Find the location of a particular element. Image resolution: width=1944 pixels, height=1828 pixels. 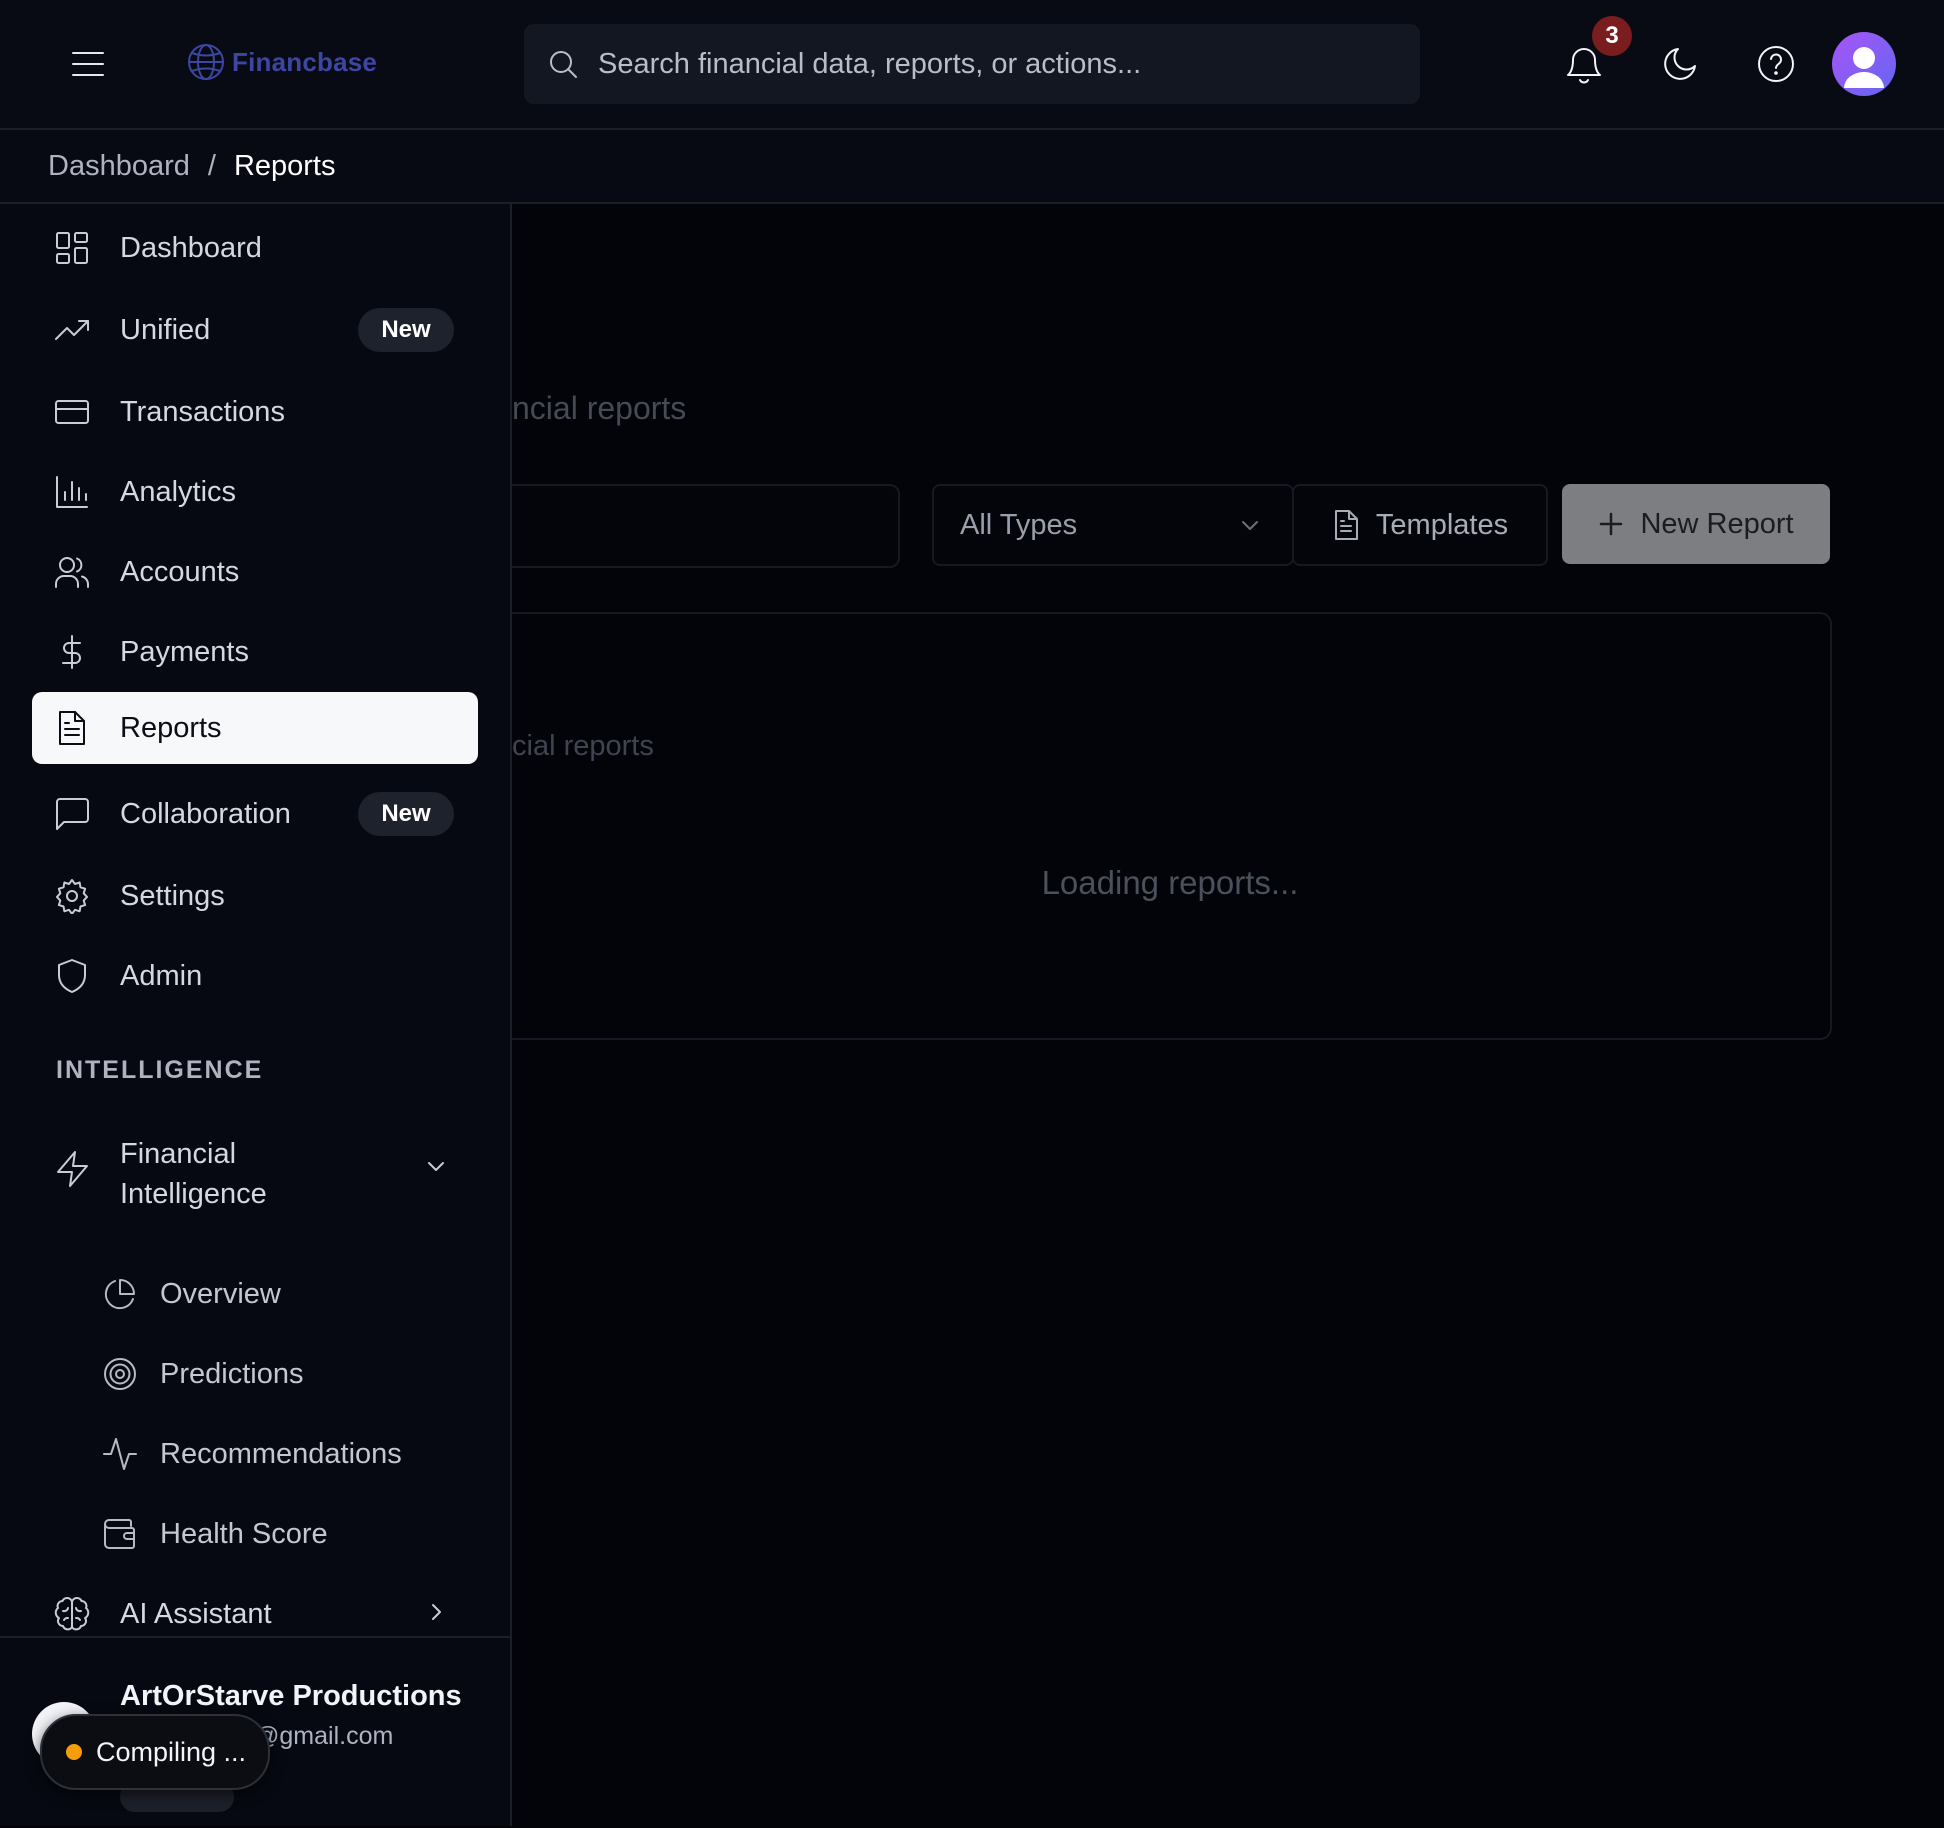

templates-button: Templates is located at coordinates (1420, 525).